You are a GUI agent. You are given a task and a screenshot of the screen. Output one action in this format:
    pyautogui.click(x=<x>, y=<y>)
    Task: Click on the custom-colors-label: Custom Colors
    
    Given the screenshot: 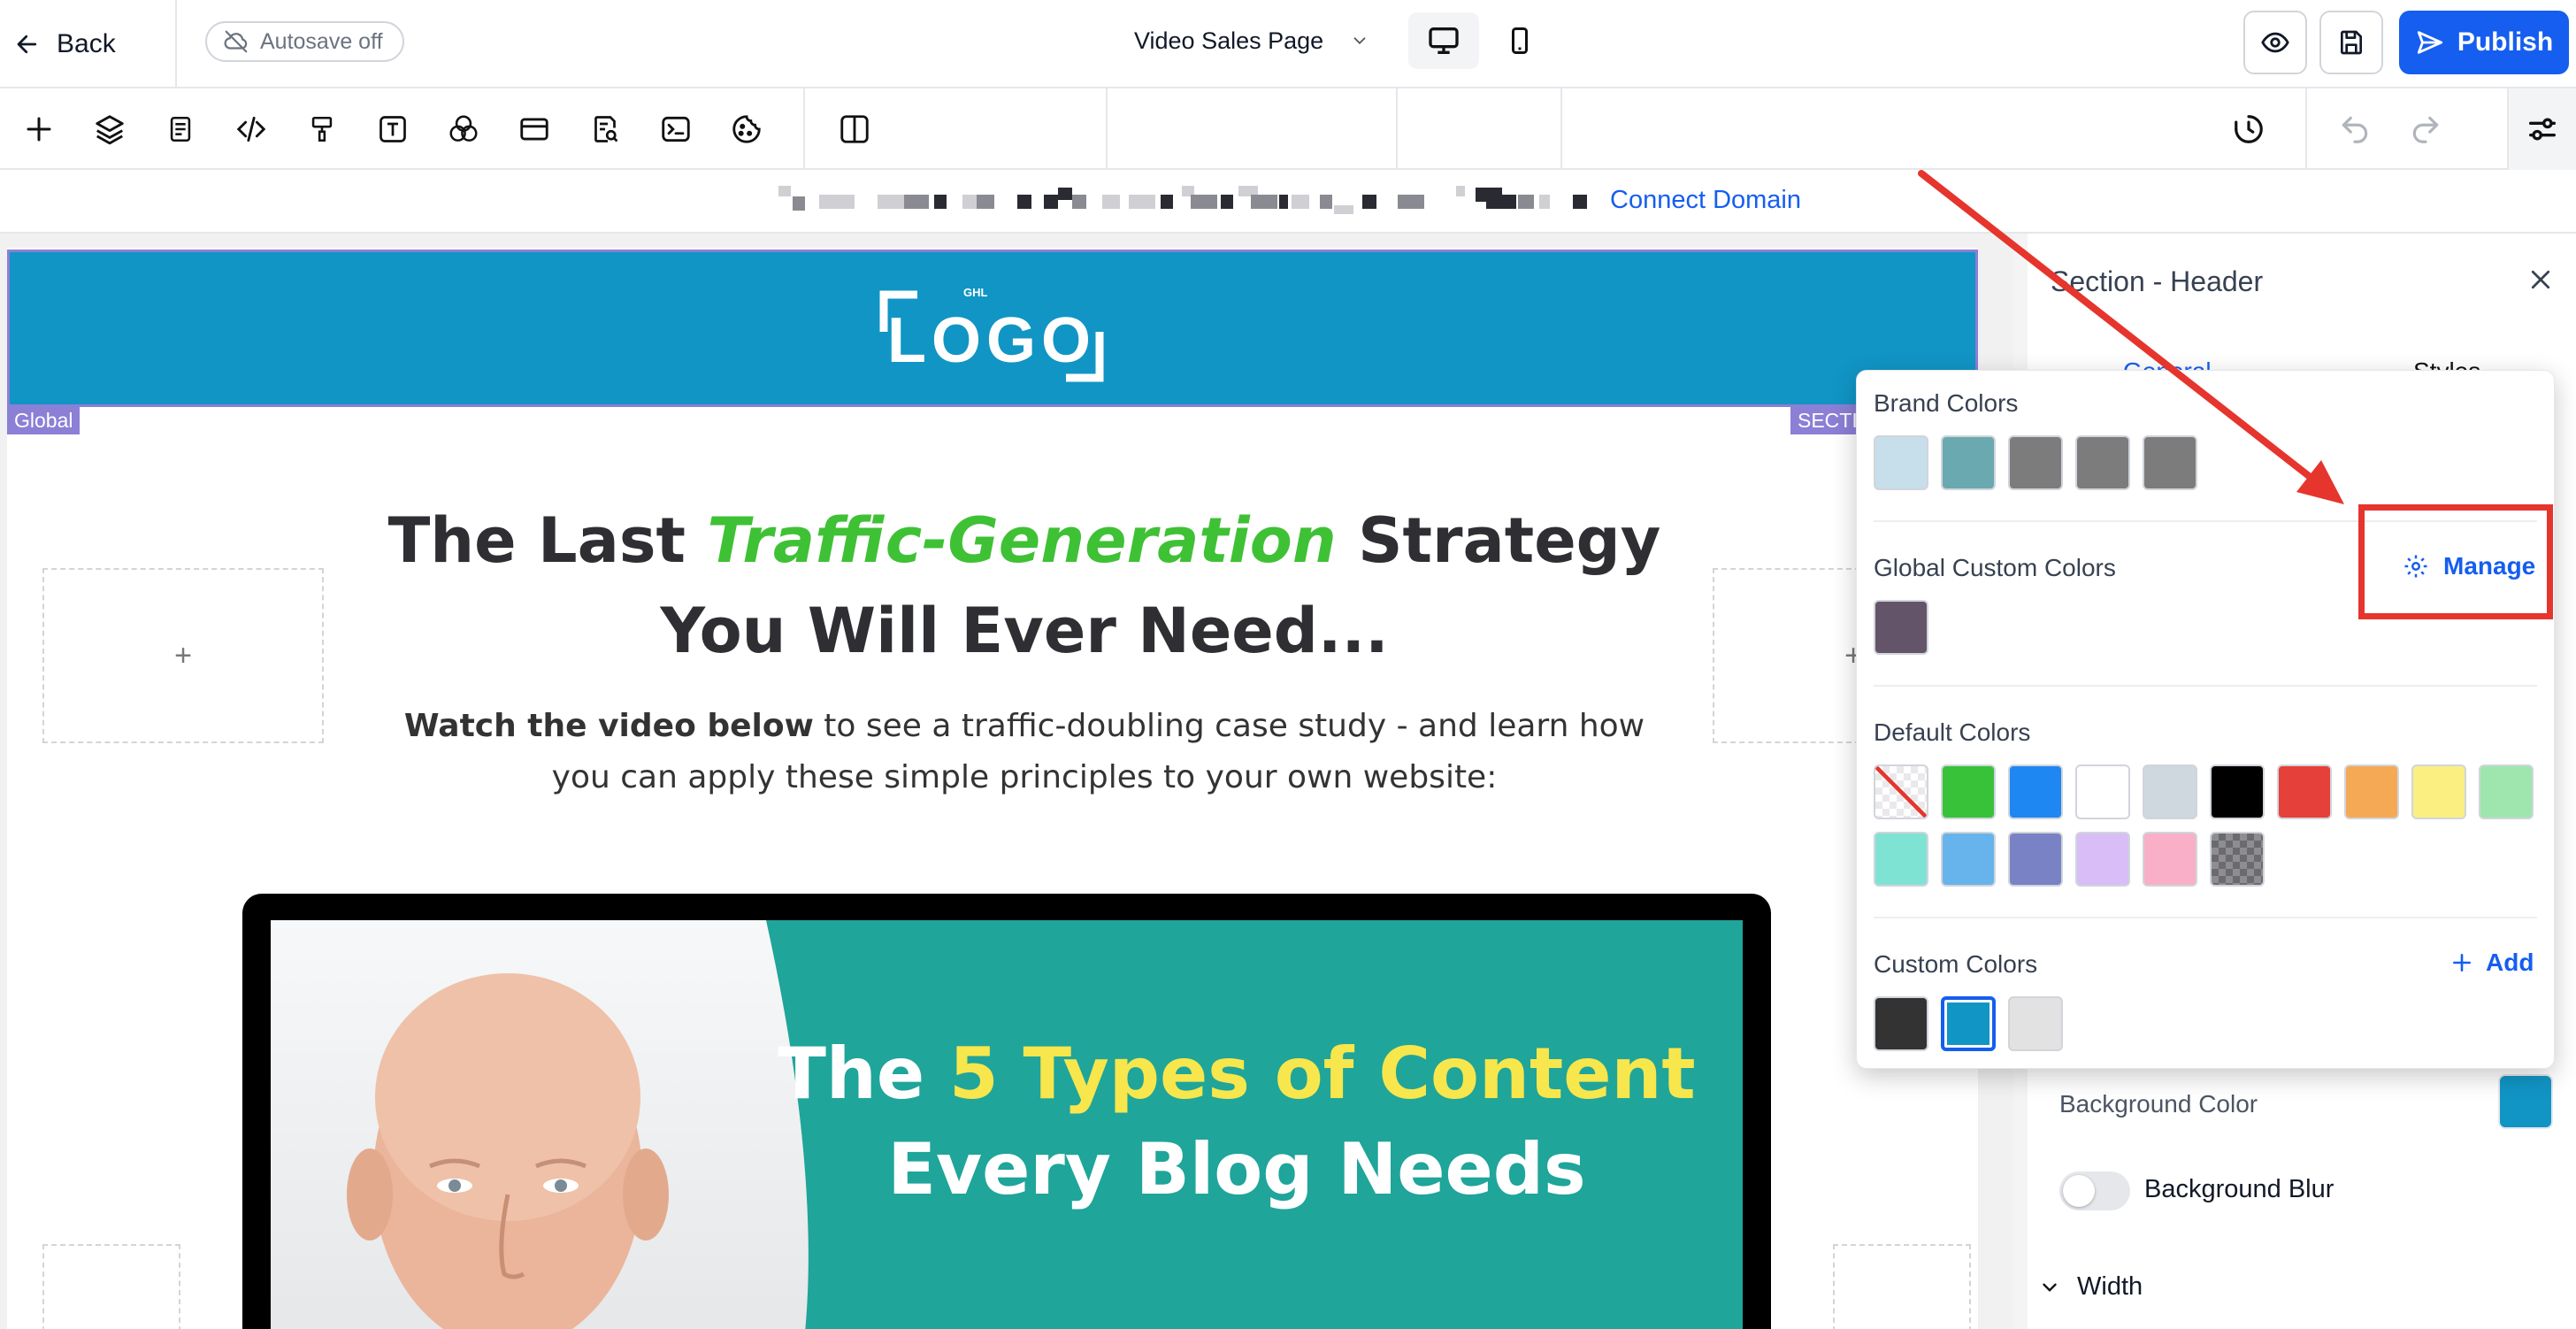 What is the action you would take?
    pyautogui.click(x=1956, y=964)
    